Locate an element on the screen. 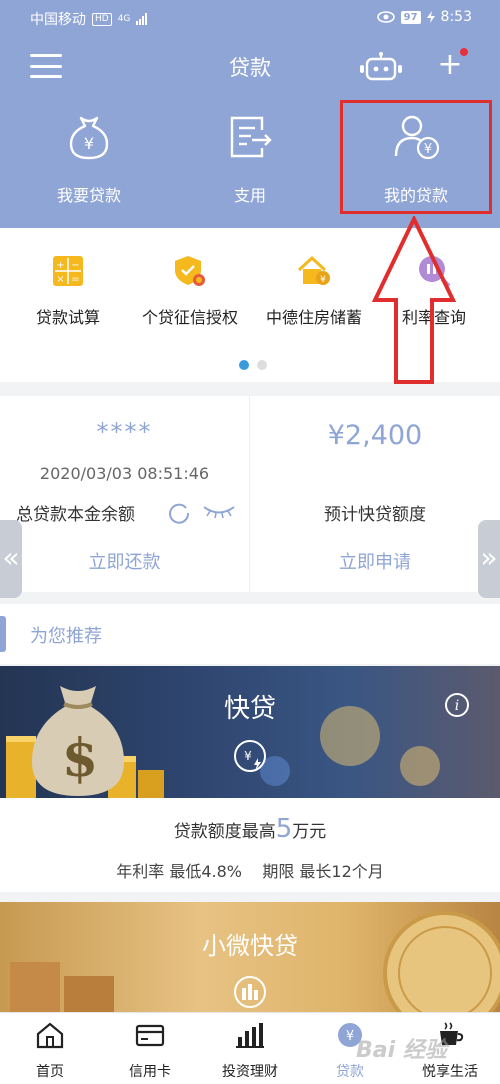 The image size is (500, 1084). transfer-document-icon is located at coordinates (251, 137).